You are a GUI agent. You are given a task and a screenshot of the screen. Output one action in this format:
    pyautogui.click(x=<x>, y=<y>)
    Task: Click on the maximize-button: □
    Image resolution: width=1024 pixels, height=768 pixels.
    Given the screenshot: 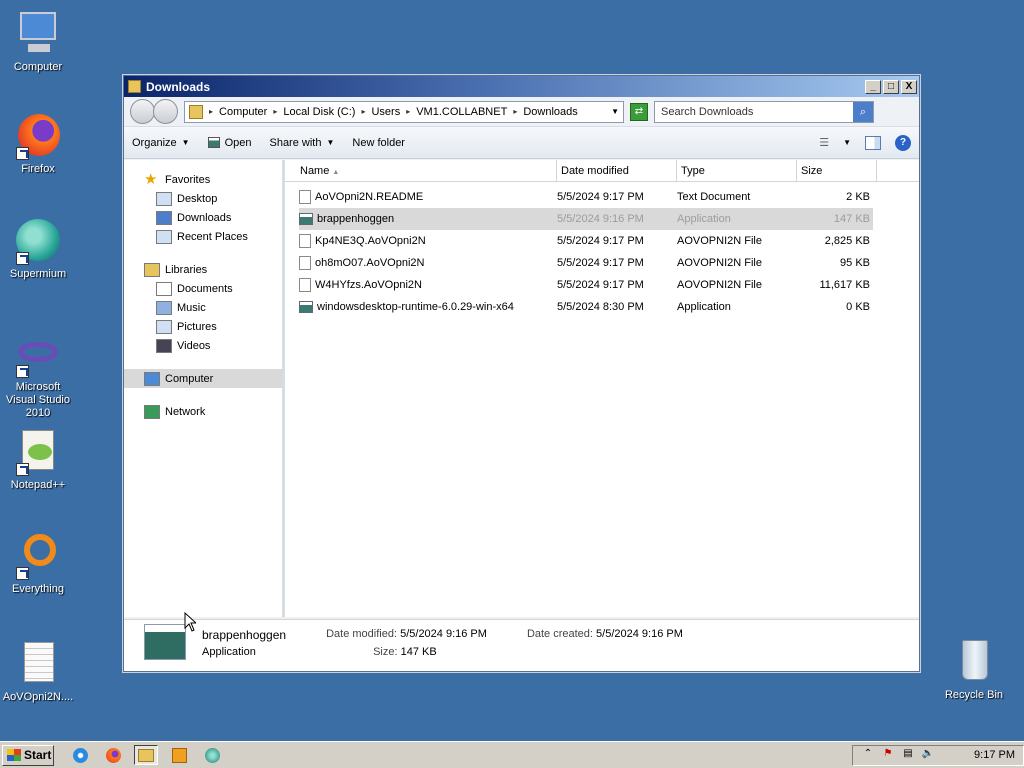 What is the action you would take?
    pyautogui.click(x=891, y=86)
    